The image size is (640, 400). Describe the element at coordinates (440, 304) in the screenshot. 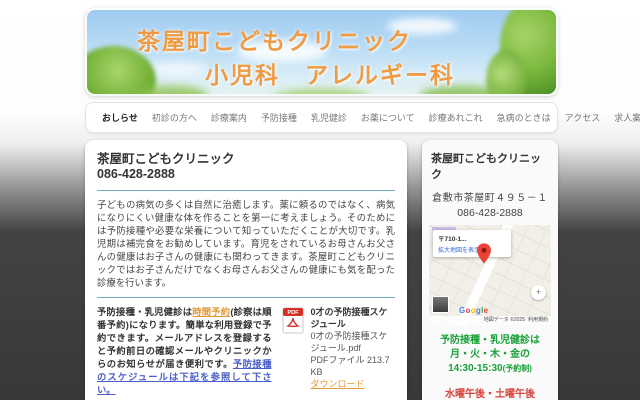

I see `street-view-thumbnail` at that location.